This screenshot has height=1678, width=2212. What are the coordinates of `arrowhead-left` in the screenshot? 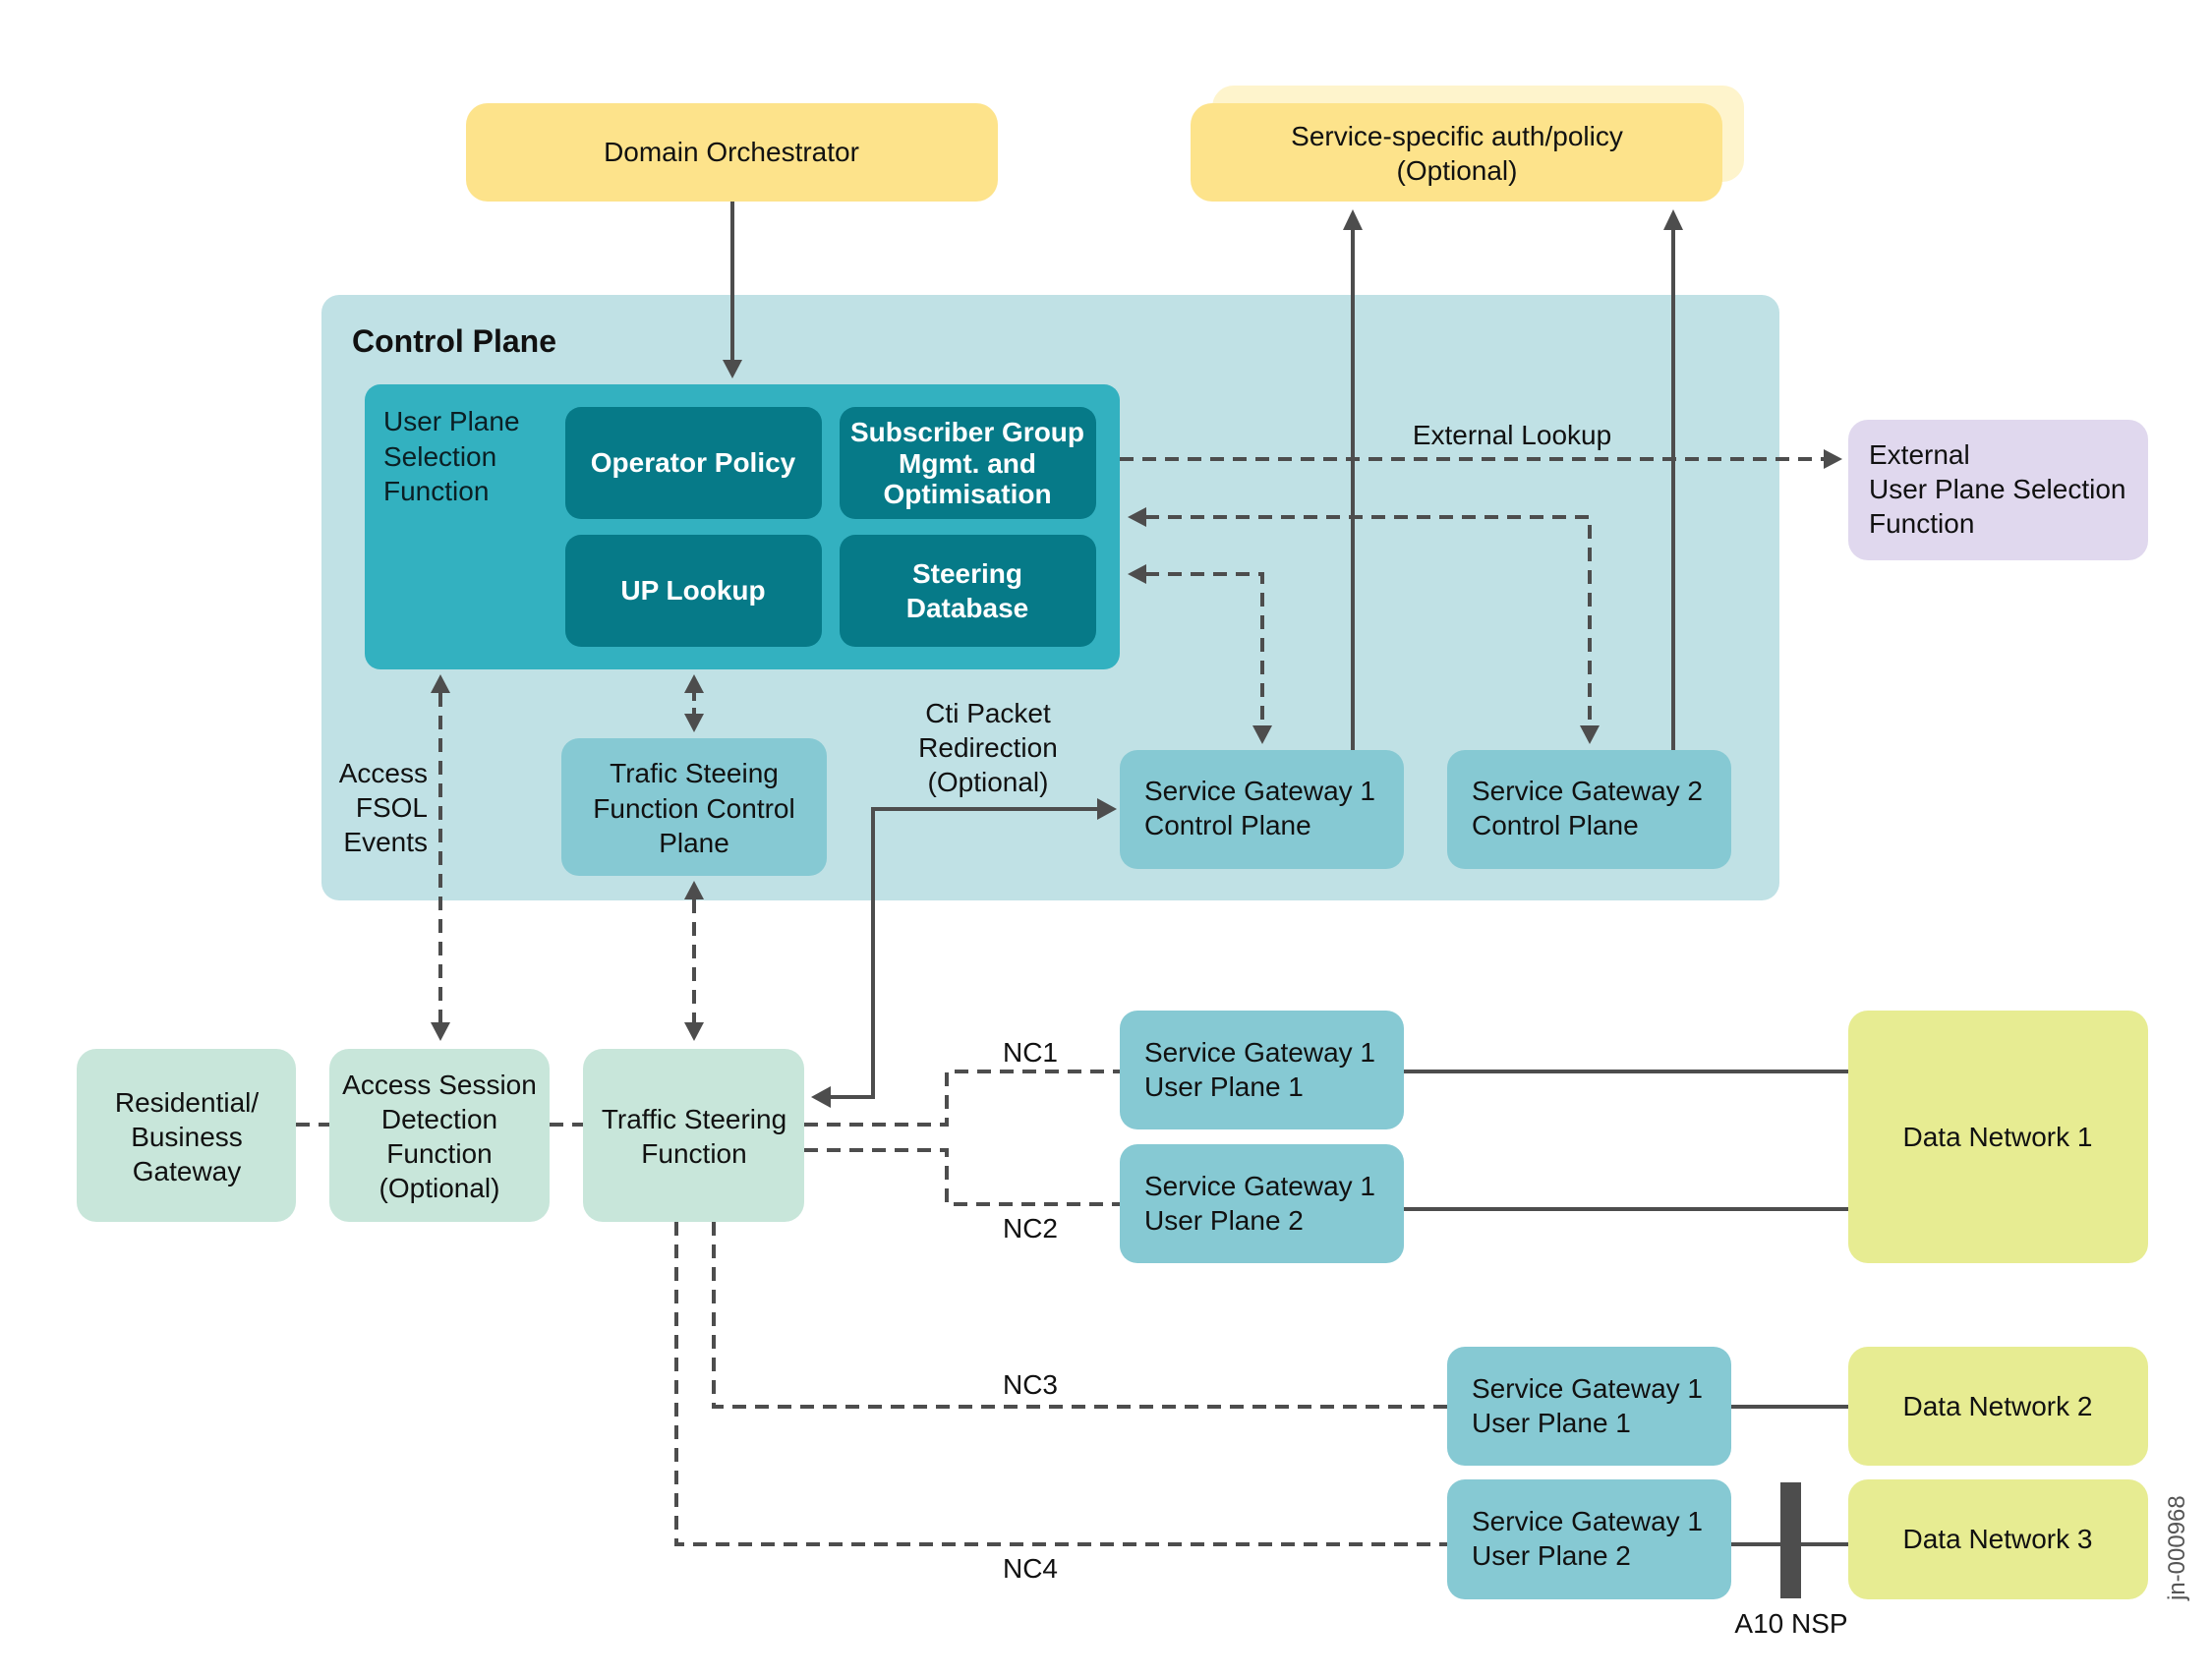 It's located at (821, 1097).